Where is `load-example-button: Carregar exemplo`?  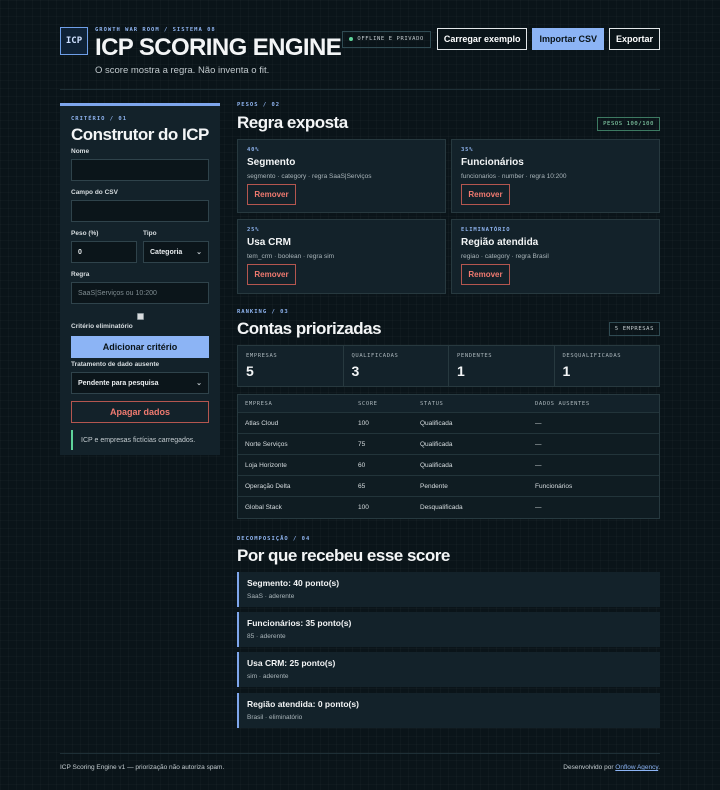 load-example-button: Carregar exemplo is located at coordinates (482, 39).